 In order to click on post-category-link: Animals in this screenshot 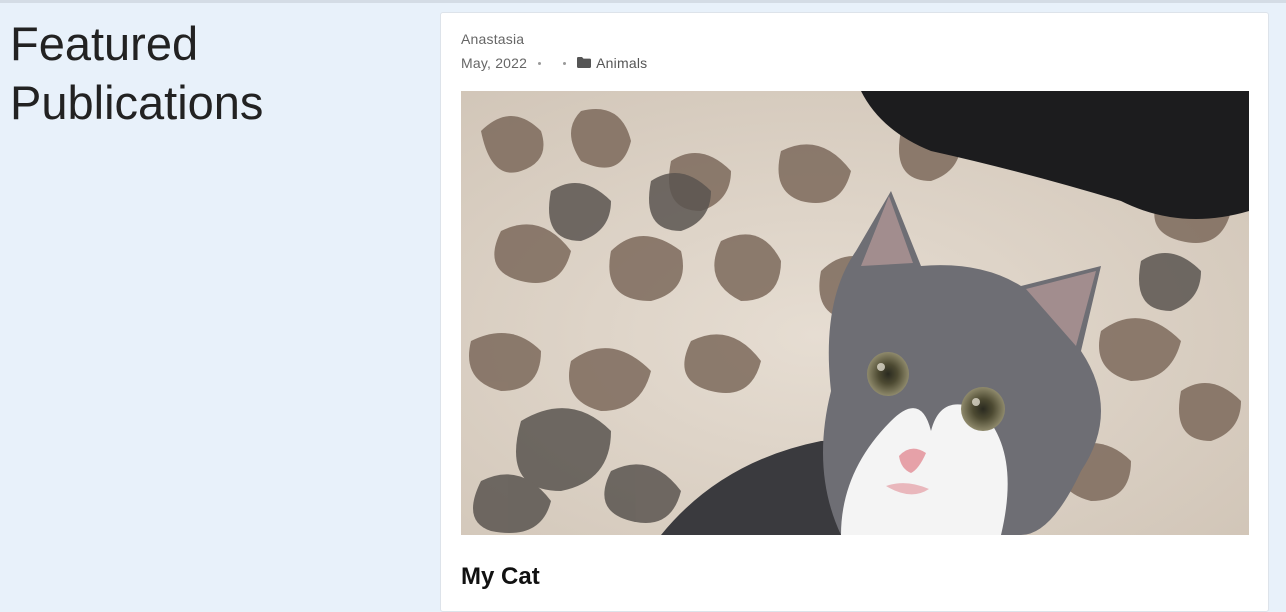, I will do `click(621, 63)`.